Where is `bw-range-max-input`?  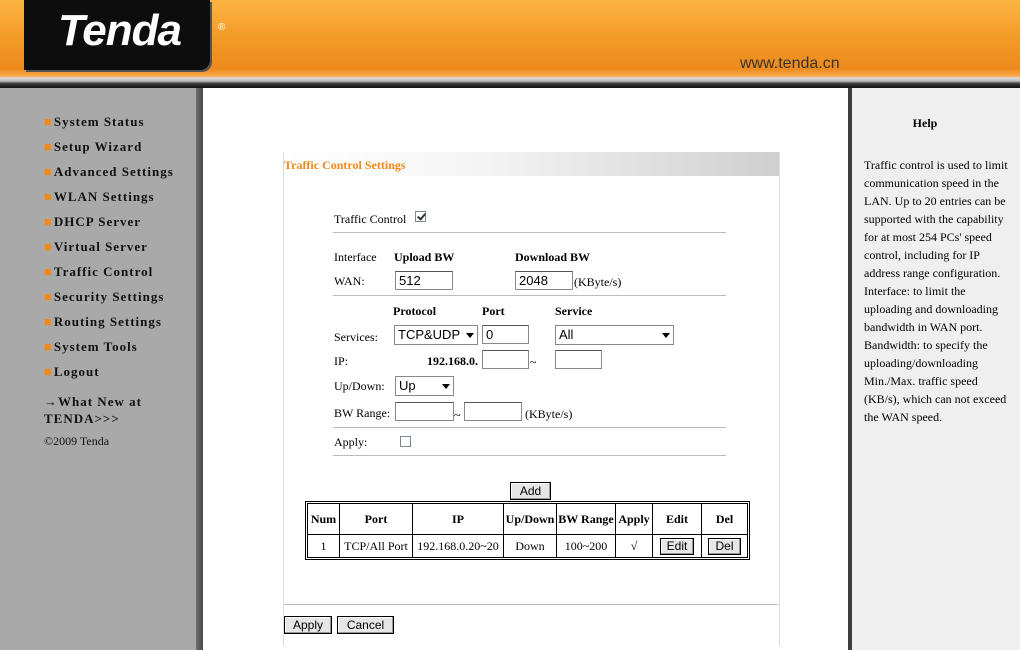
bw-range-max-input is located at coordinates (493, 411).